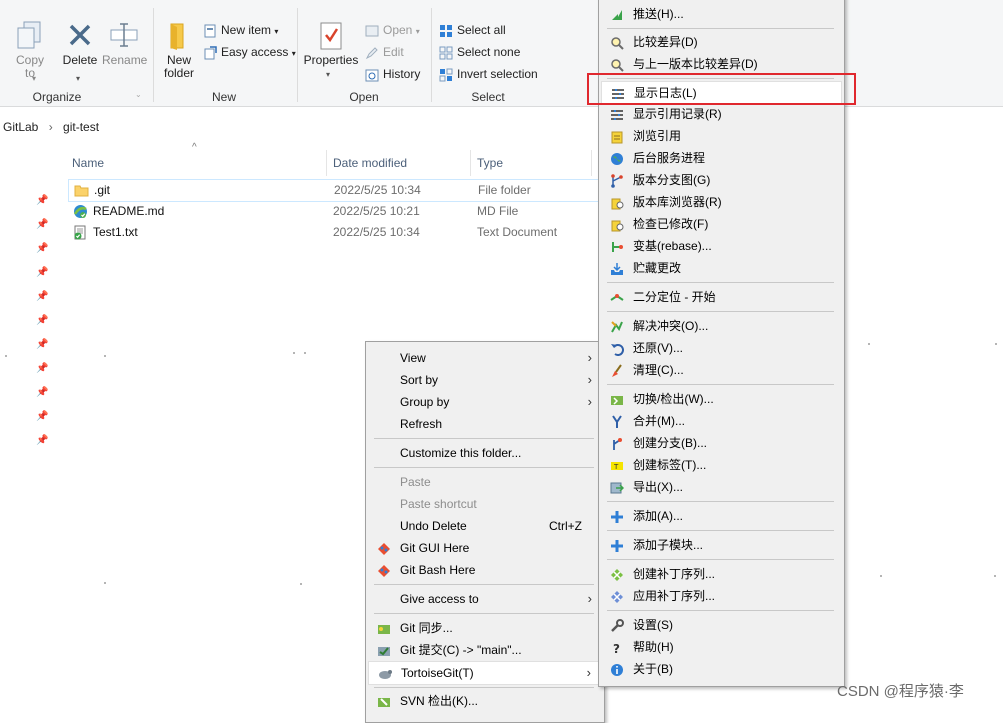  I want to click on open-button: Open ▾, so click(392, 30).